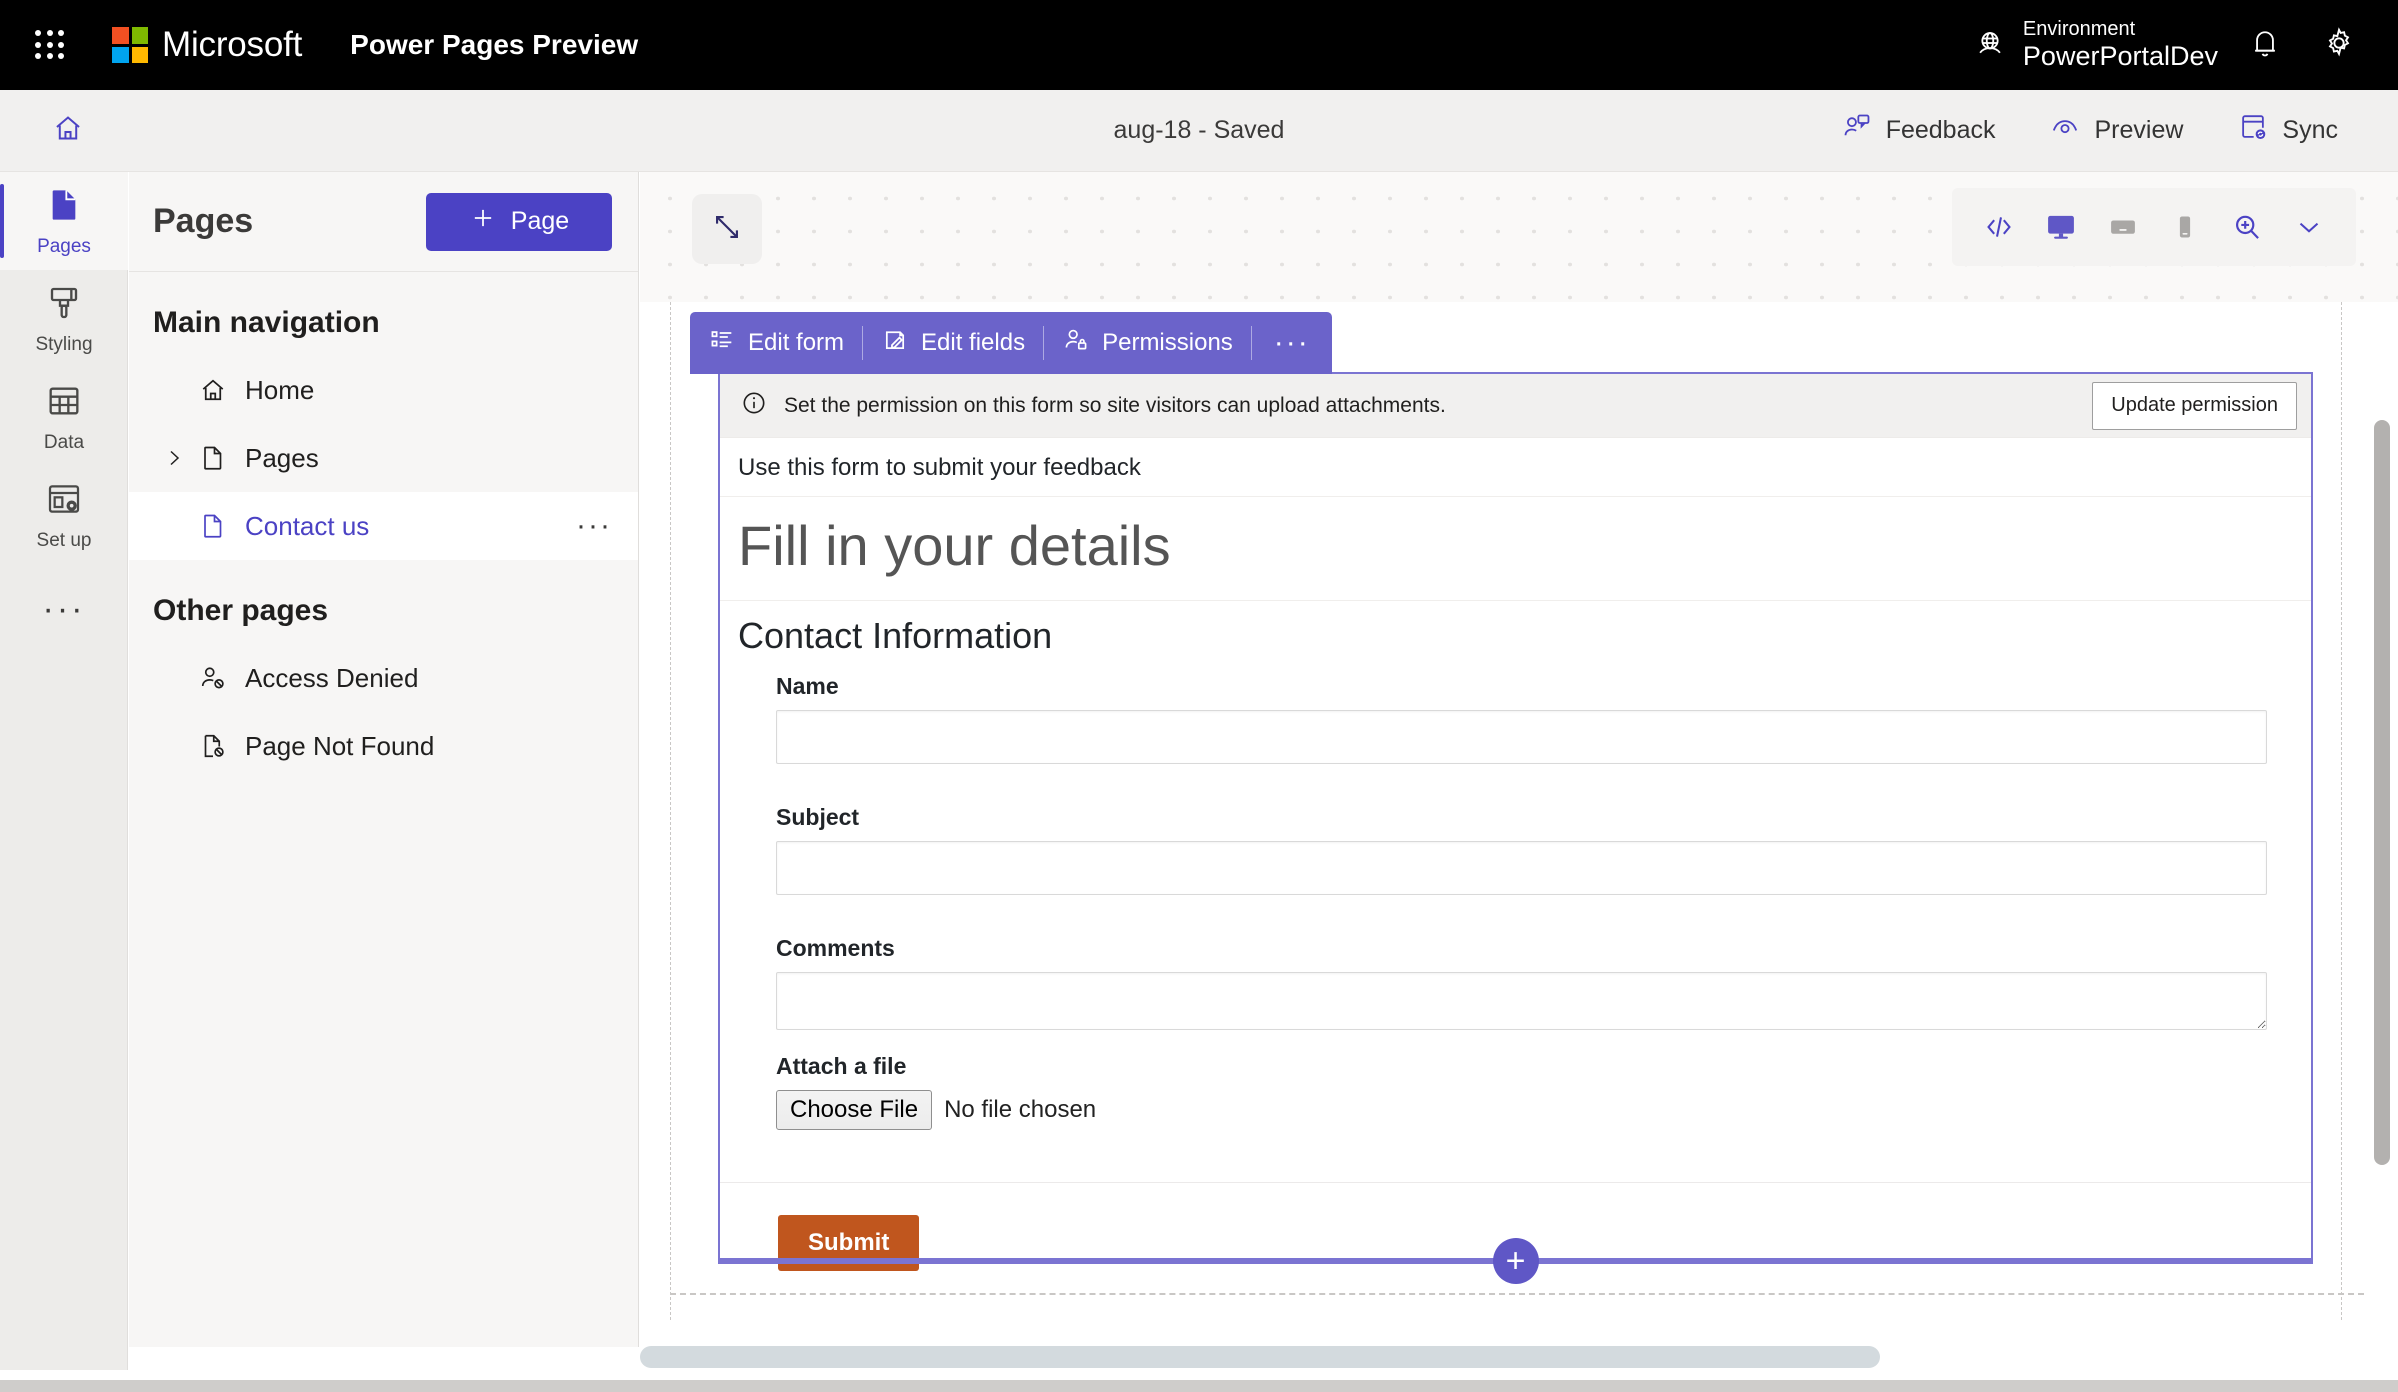 The width and height of the screenshot is (2398, 1392). I want to click on sidebar-item-pages: Pages, so click(64, 221).